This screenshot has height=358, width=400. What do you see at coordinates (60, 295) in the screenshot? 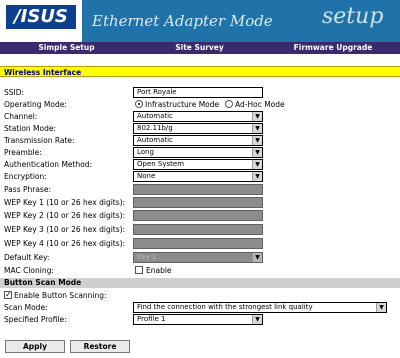
I see `enable-button-scan-label: Enable Button Scanning:` at bounding box center [60, 295].